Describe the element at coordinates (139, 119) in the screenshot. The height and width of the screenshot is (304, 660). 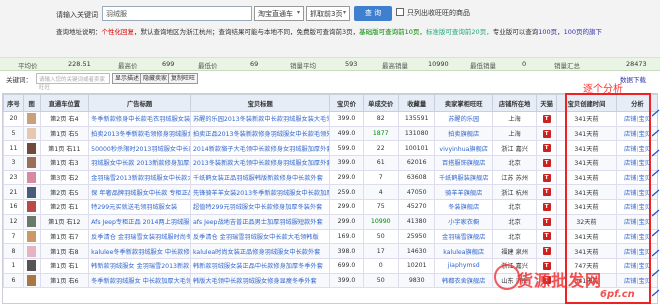
I see `ad-title: 冬季新款修身中长款毛衣羽绒服女装外套` at that location.